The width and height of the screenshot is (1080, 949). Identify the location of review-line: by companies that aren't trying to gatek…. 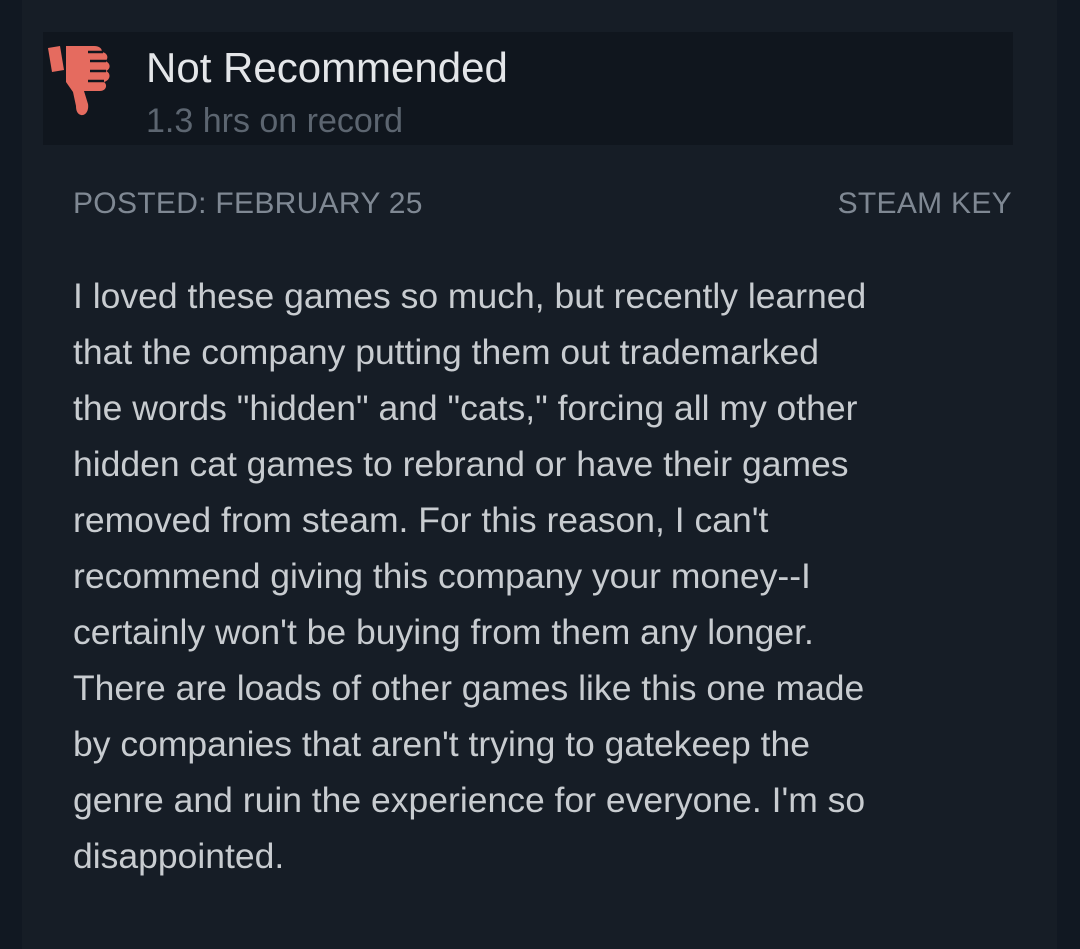
(441, 744).